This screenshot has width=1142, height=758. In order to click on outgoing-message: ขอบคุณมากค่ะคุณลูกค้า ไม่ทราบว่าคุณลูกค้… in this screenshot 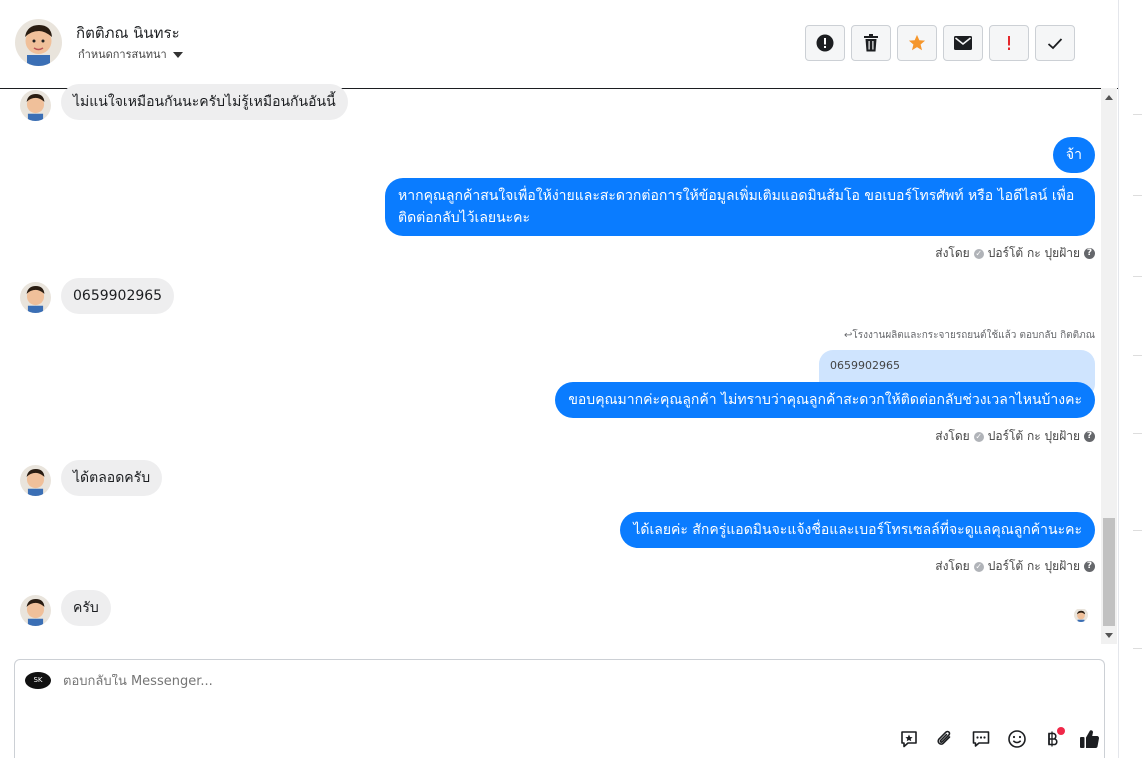, I will do `click(825, 400)`.